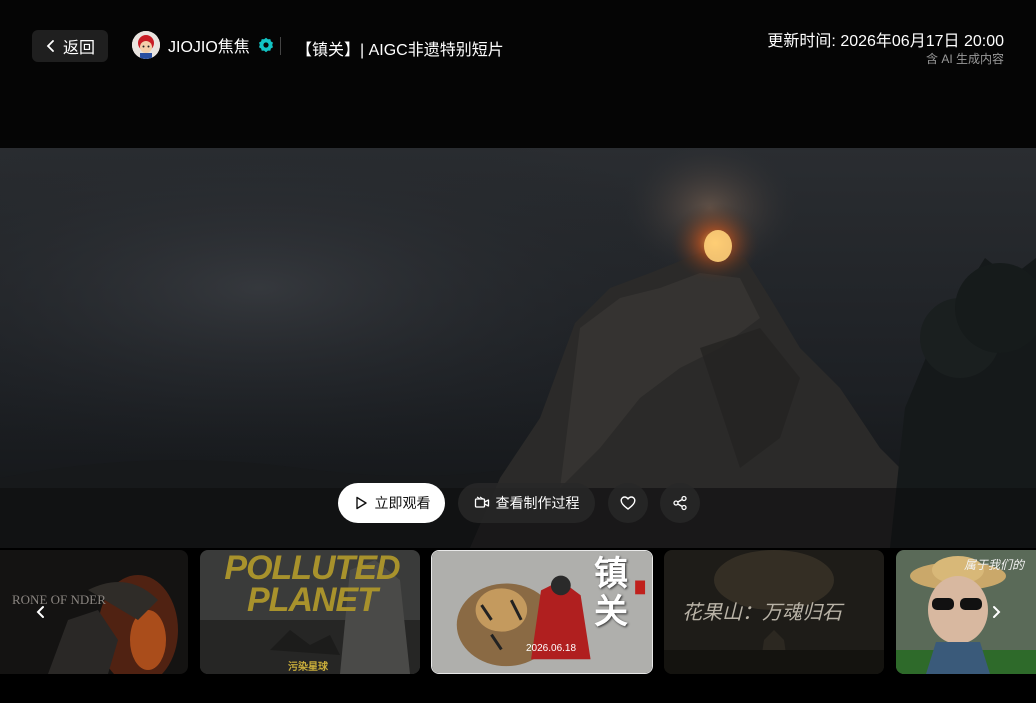 This screenshot has width=1036, height=703. Describe the element at coordinates (481, 502) in the screenshot. I see `film-camera-icon` at that location.